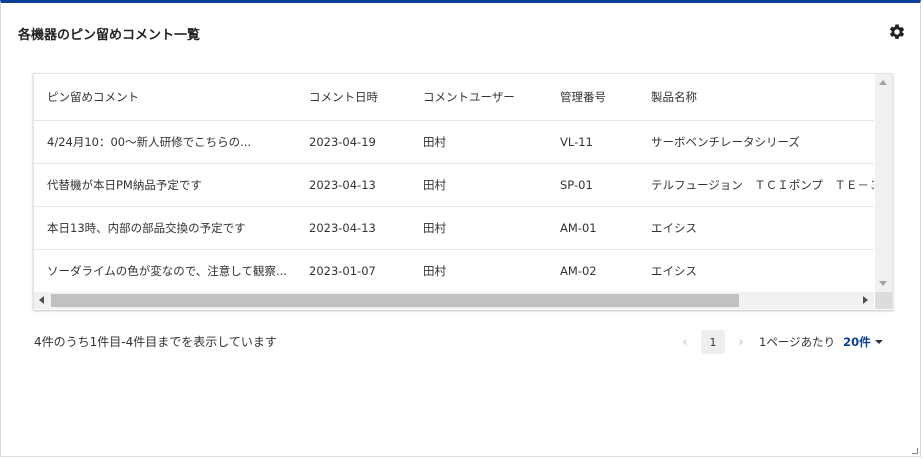  I want to click on vertical-scrollbar, so click(883, 183).